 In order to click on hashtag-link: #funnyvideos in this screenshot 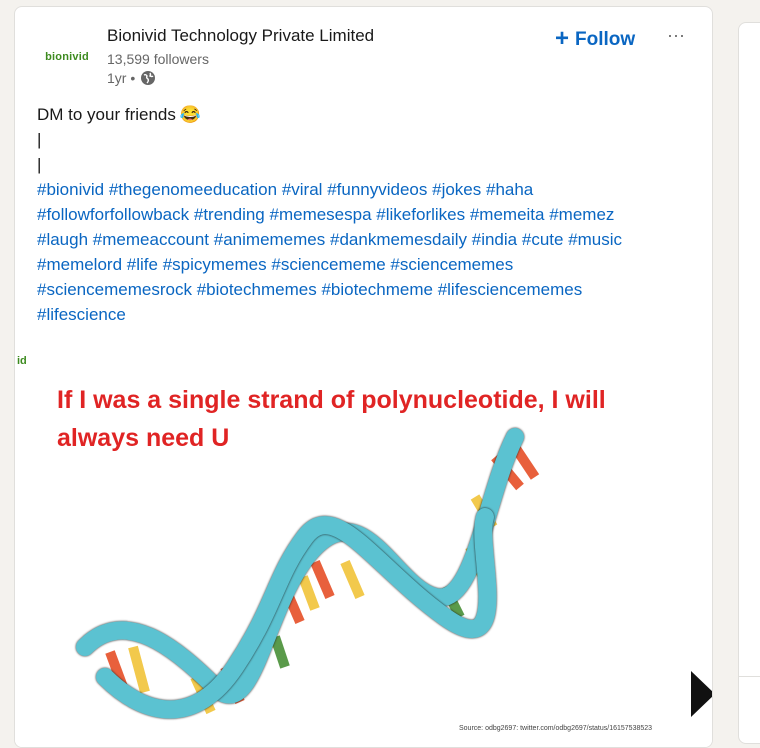, I will do `click(377, 189)`.